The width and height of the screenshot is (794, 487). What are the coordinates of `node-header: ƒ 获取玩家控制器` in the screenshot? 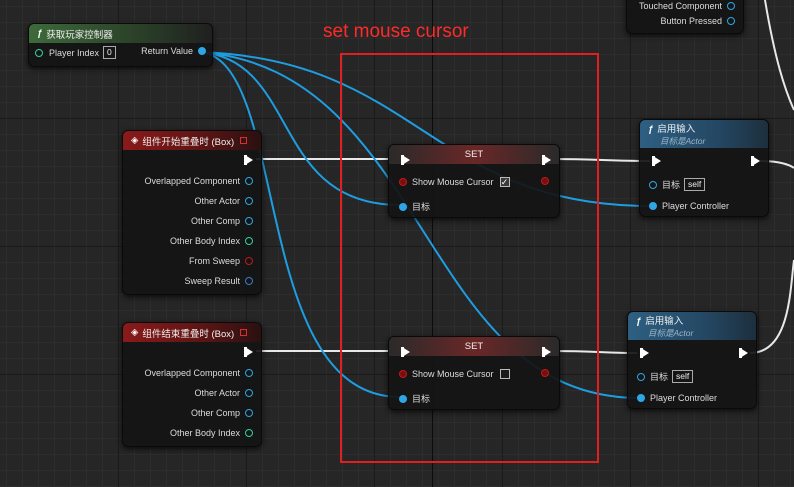 It's located at (120, 33).